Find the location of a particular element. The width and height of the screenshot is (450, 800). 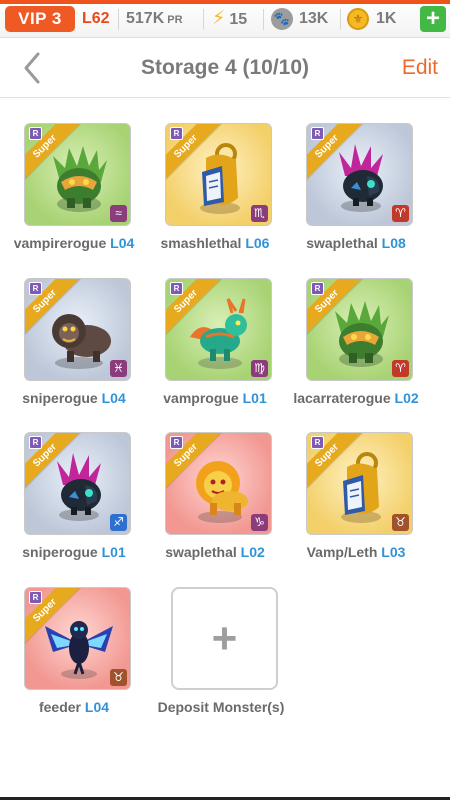

power-value: 517K is located at coordinates (145, 18).